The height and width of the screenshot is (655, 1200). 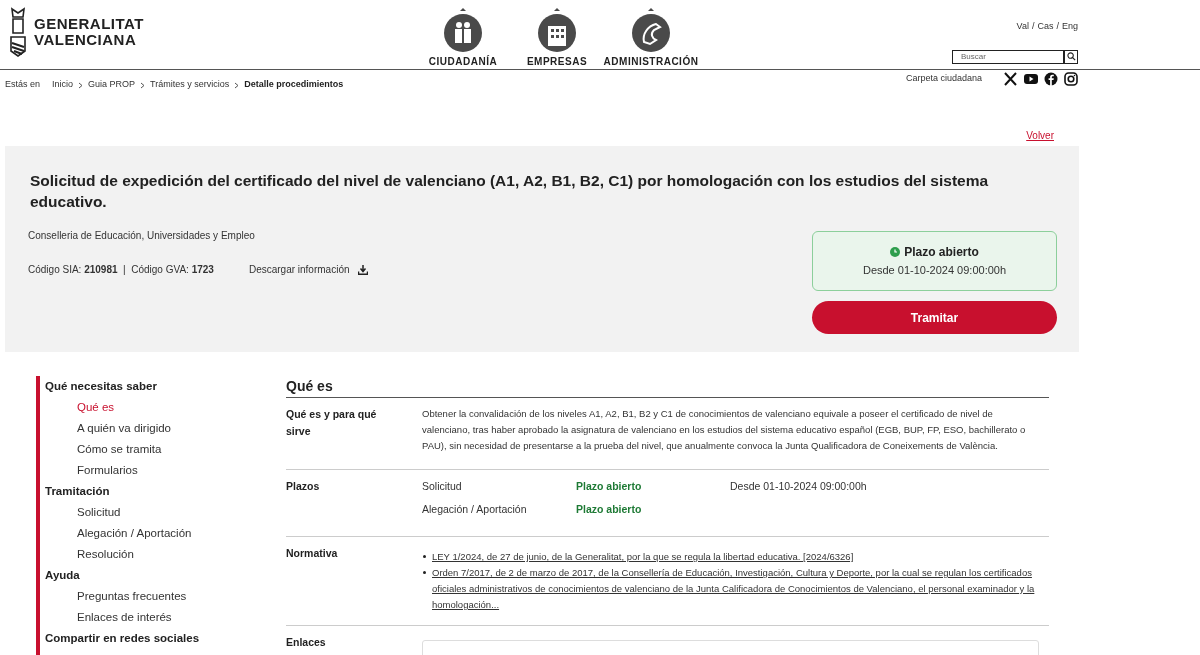 What do you see at coordinates (149, 554) in the screenshot?
I see `sidebar-link: Resolución` at bounding box center [149, 554].